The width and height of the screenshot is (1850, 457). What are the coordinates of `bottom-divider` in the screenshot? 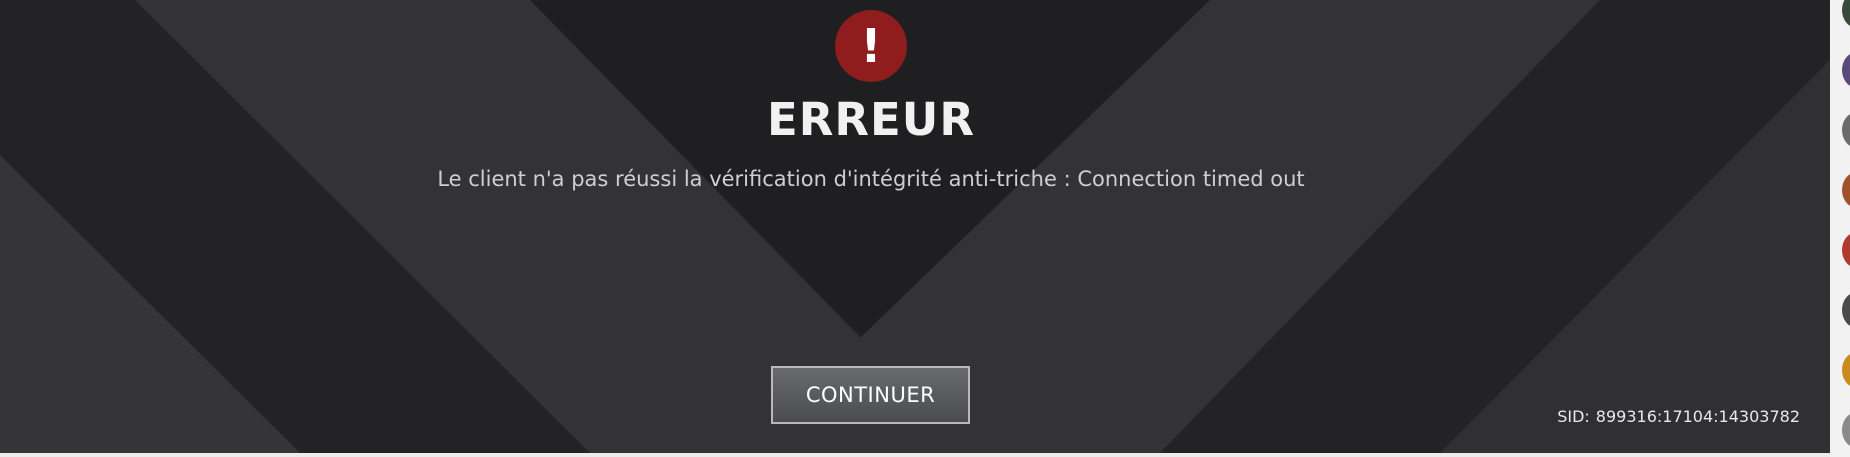 It's located at (915, 455).